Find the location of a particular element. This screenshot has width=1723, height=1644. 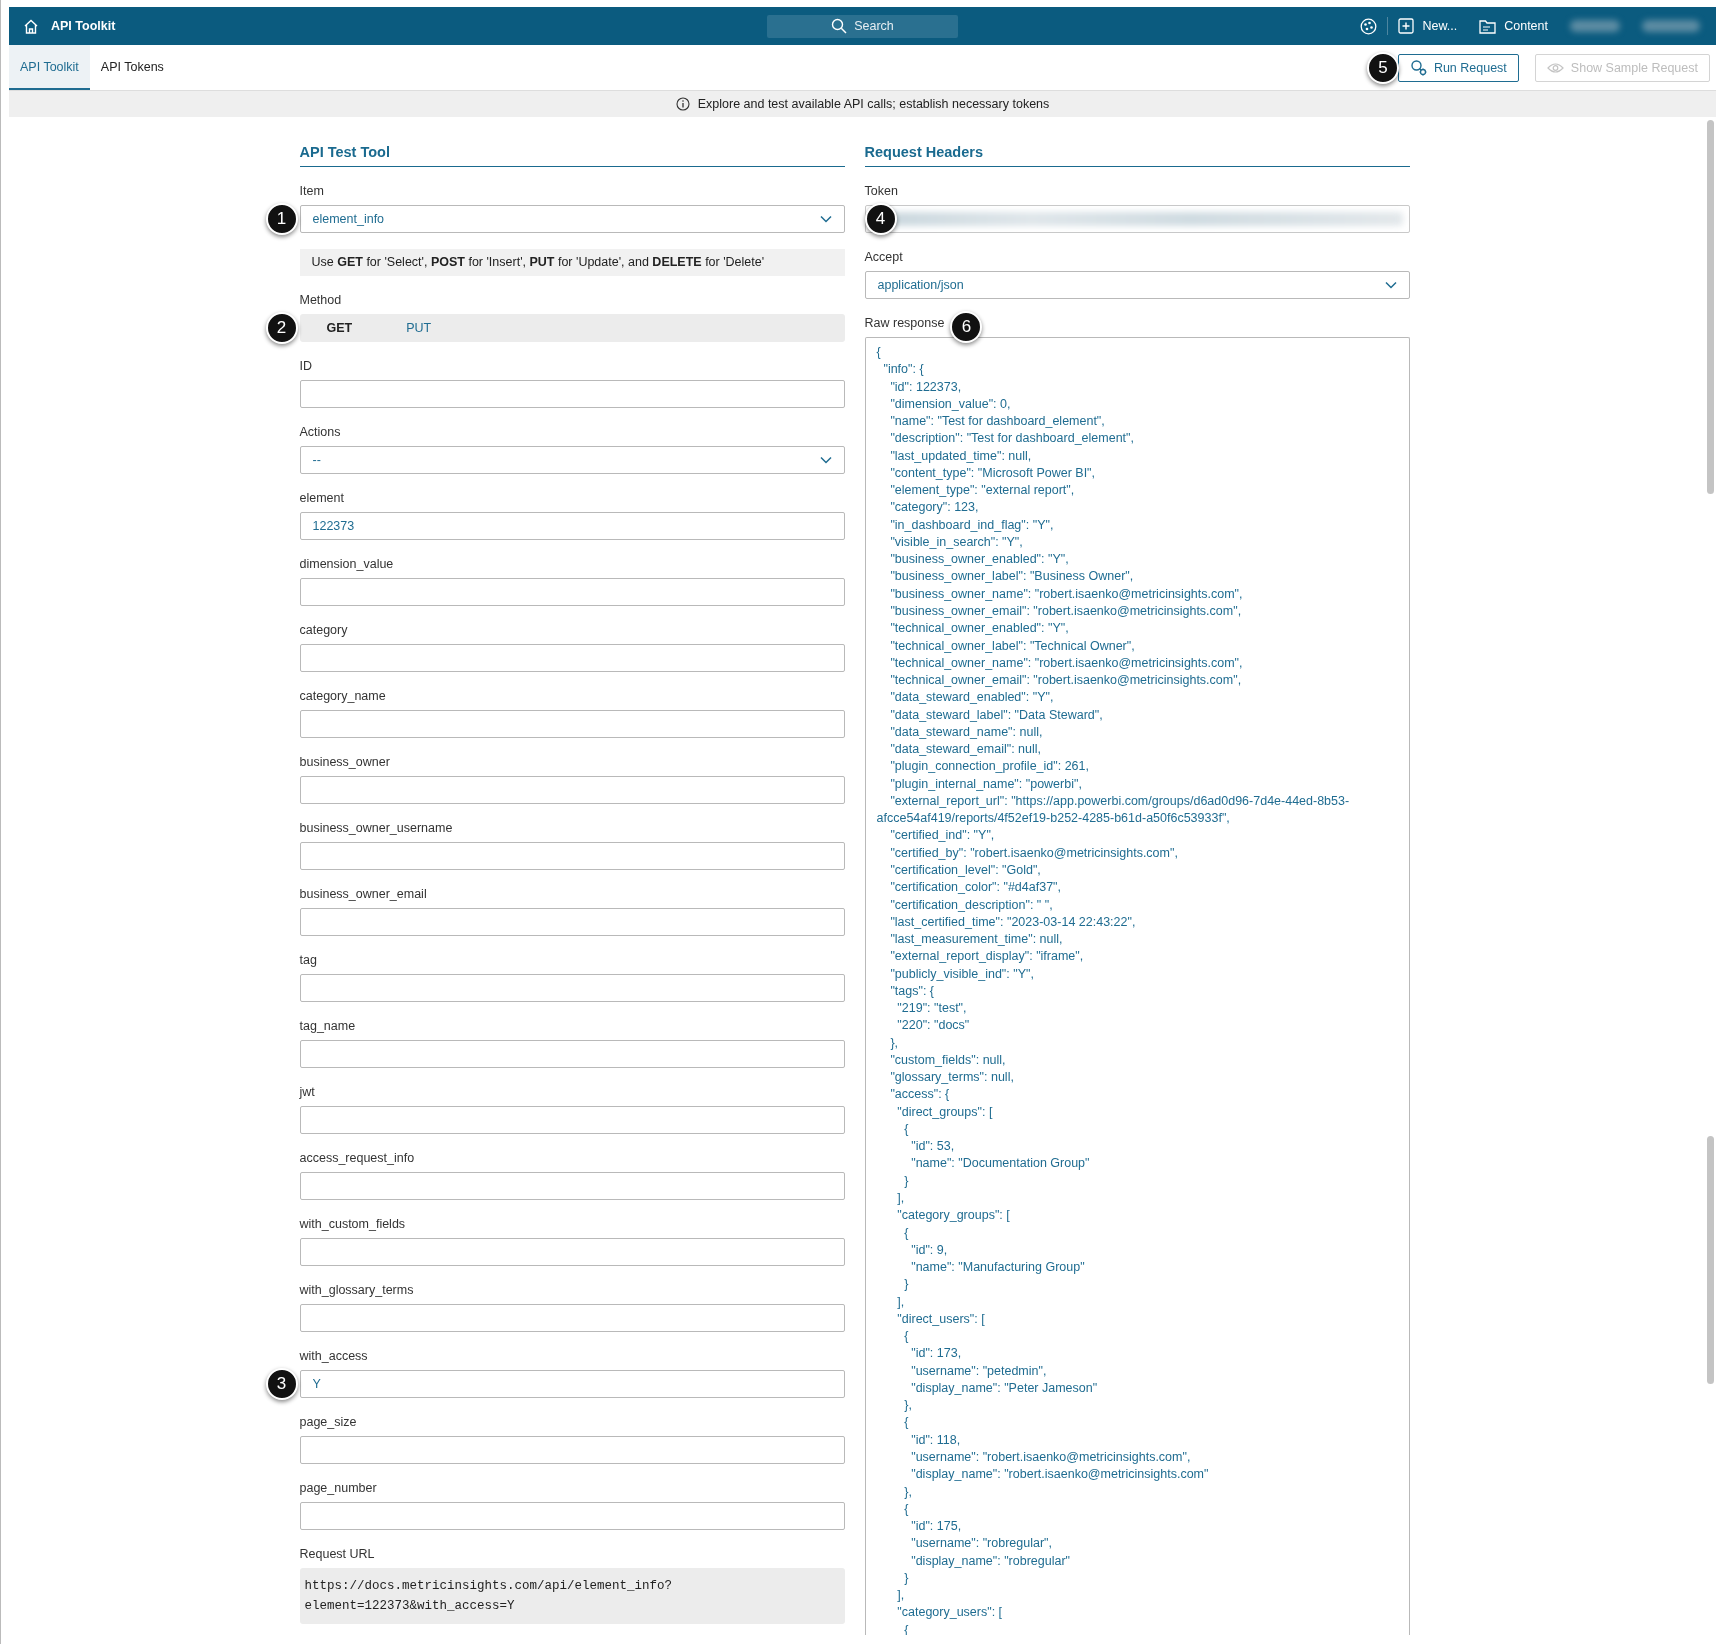

field-label: element is located at coordinates (321, 498).